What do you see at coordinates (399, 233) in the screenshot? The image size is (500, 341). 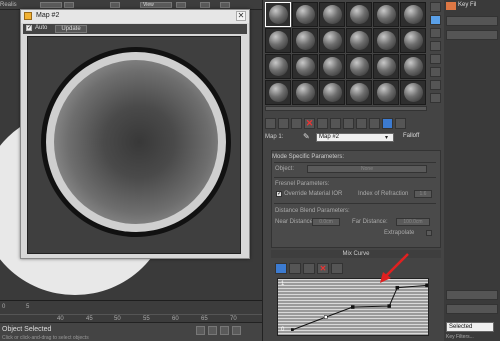 I see `extrapolate-label: Extrapolate` at bounding box center [399, 233].